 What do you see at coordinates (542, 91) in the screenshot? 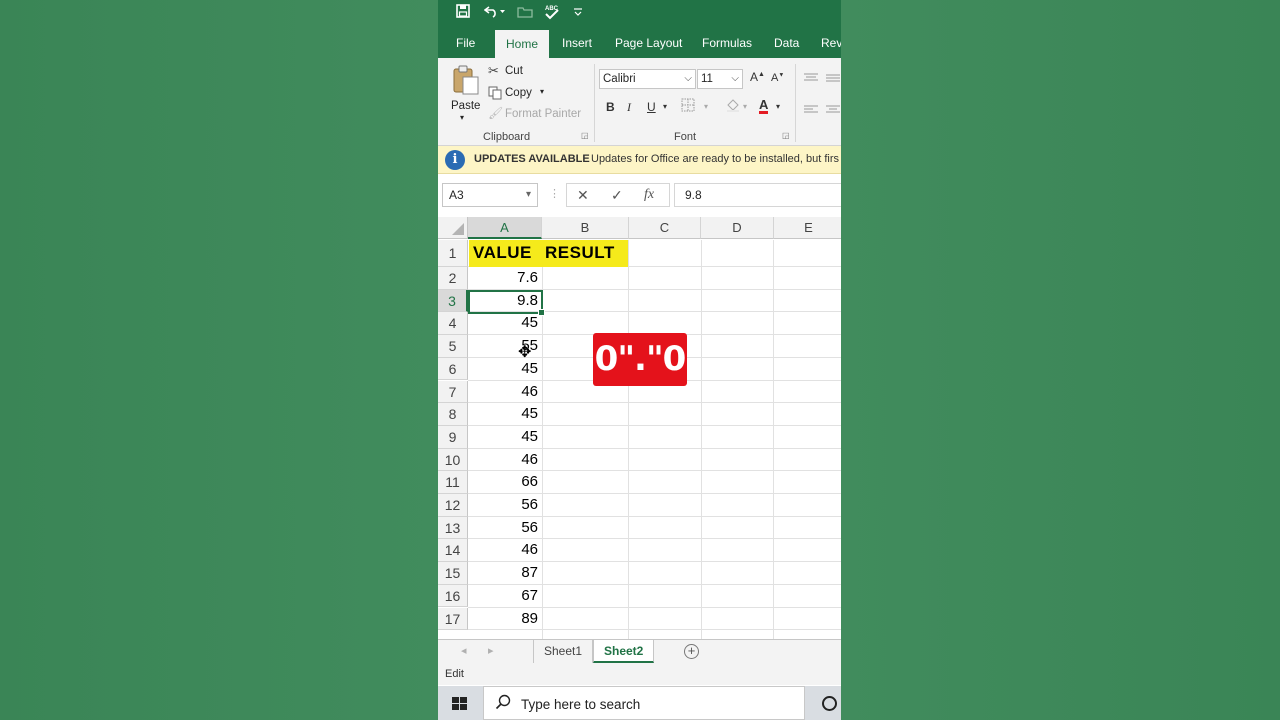
I see `copy-dropdown-icon: ▾` at bounding box center [542, 91].